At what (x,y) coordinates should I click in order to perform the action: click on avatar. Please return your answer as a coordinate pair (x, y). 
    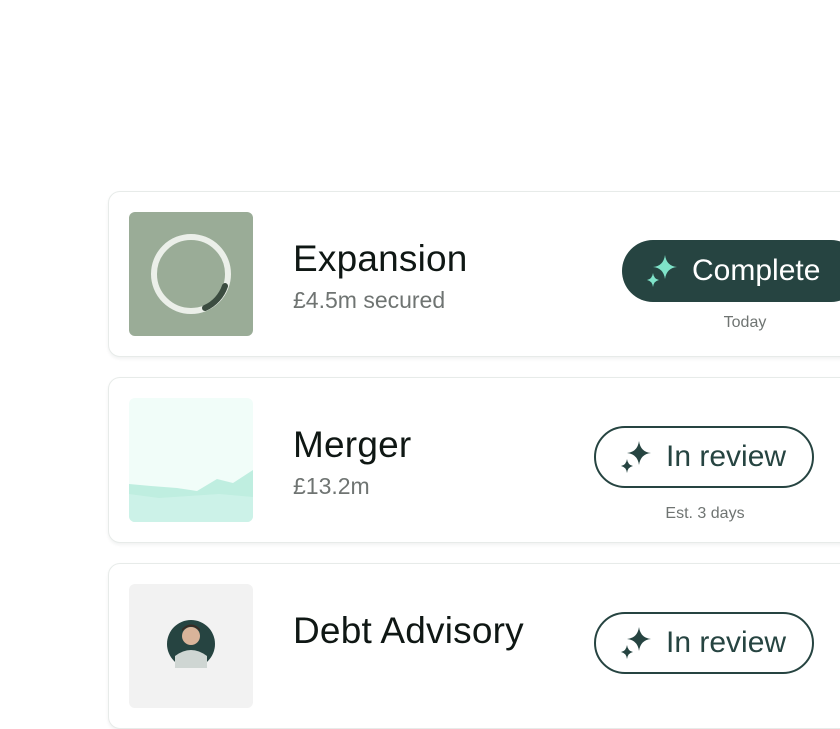
    Looking at the image, I should click on (191, 644).